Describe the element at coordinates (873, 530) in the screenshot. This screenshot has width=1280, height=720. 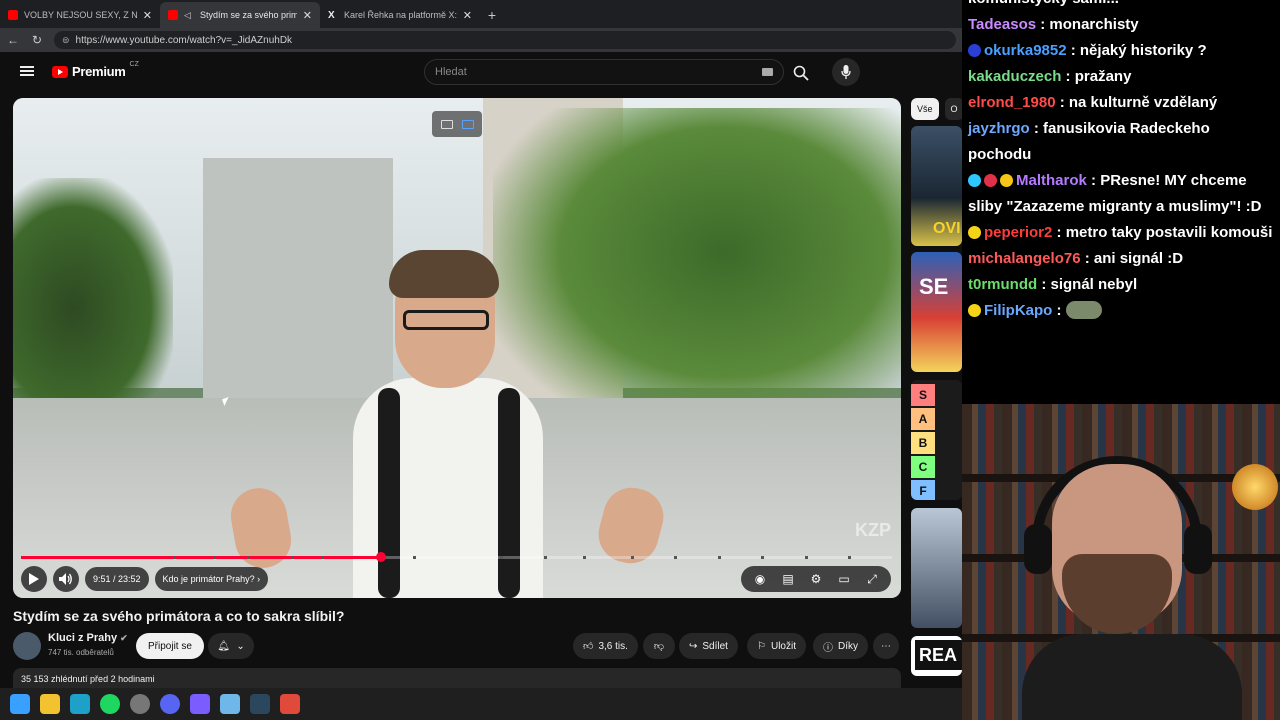
I see `channel-watermark: KZP` at that location.